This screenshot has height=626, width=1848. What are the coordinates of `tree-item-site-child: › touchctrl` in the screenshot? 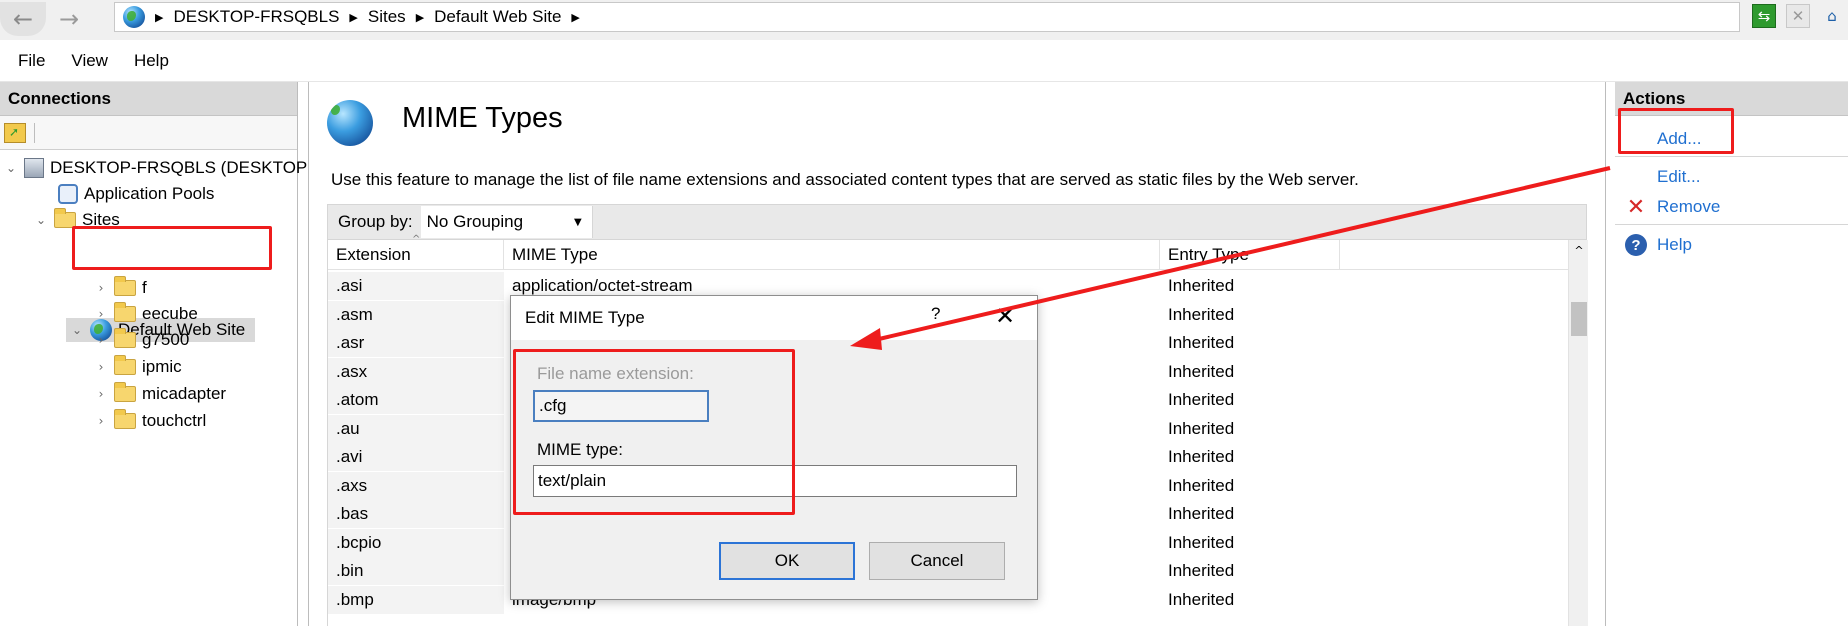 It's located at (150, 421).